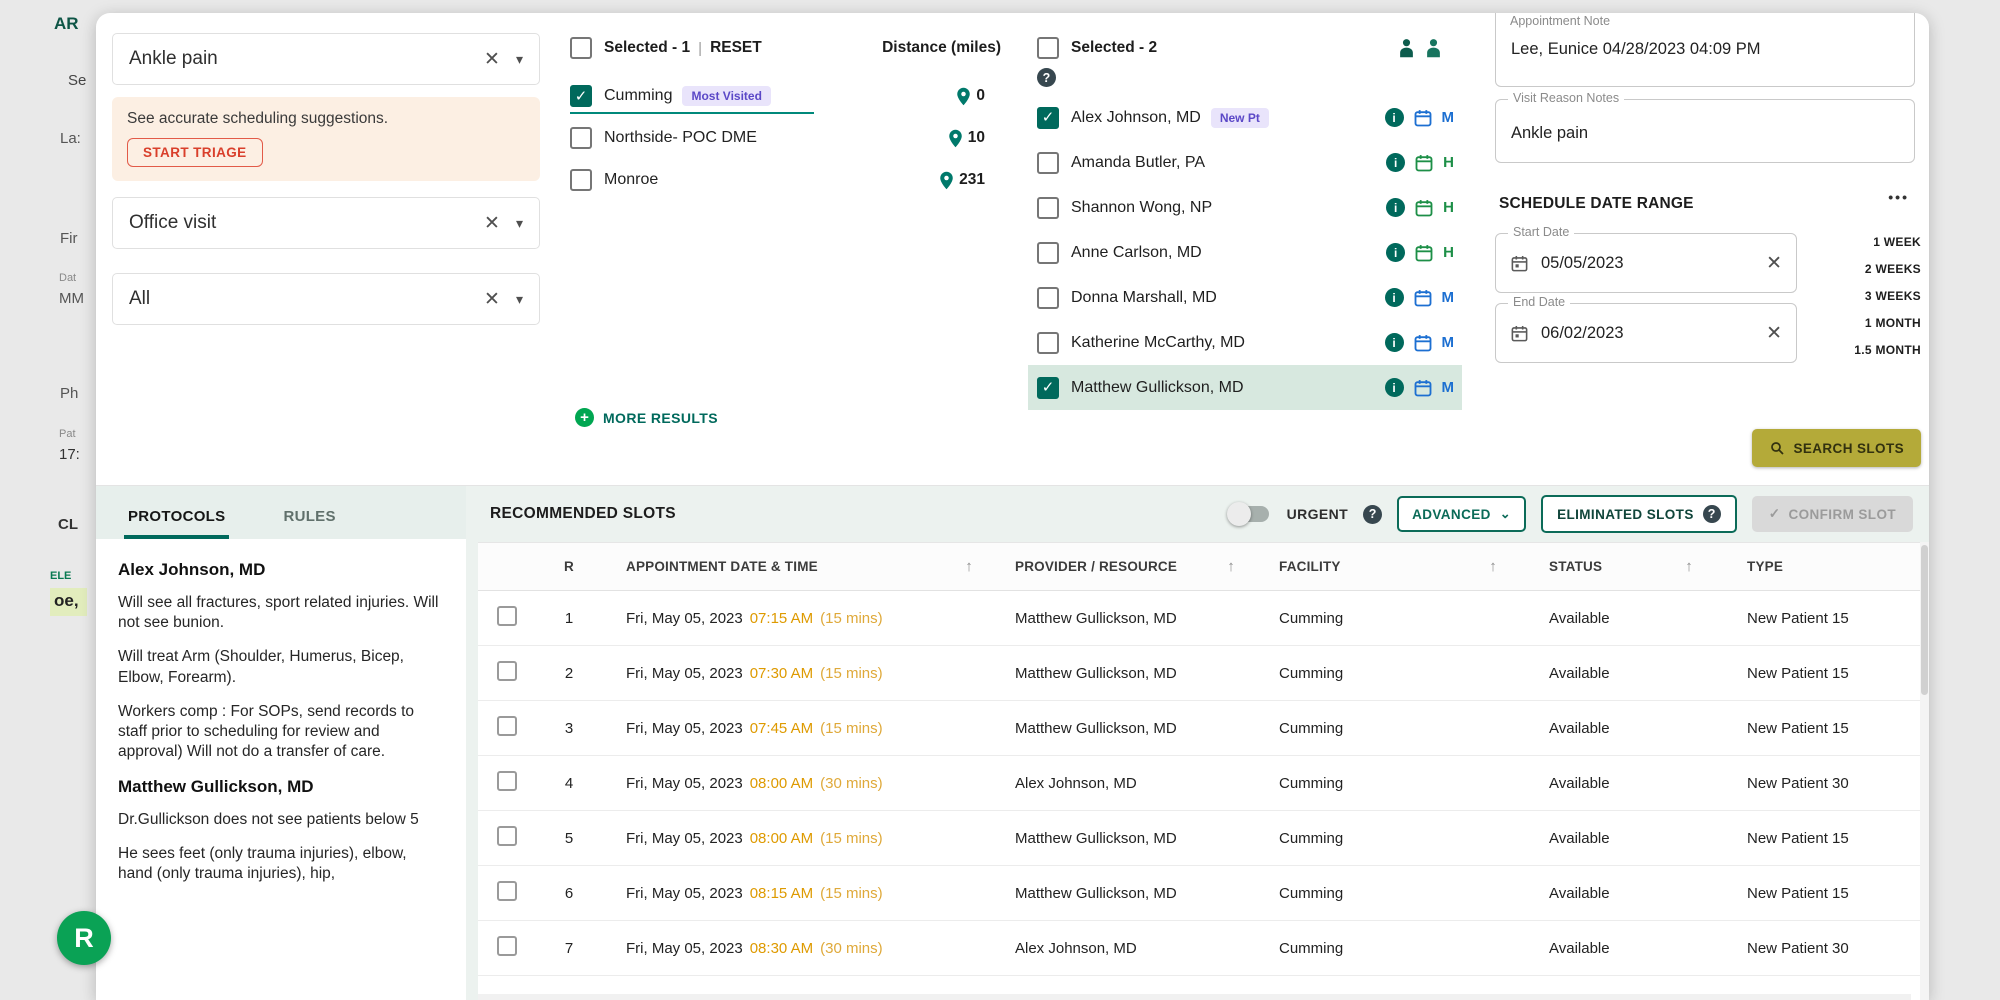  Describe the element at coordinates (326, 59) in the screenshot. I see `visit-reason-combobox: Ankle pain ✕ ▾` at that location.